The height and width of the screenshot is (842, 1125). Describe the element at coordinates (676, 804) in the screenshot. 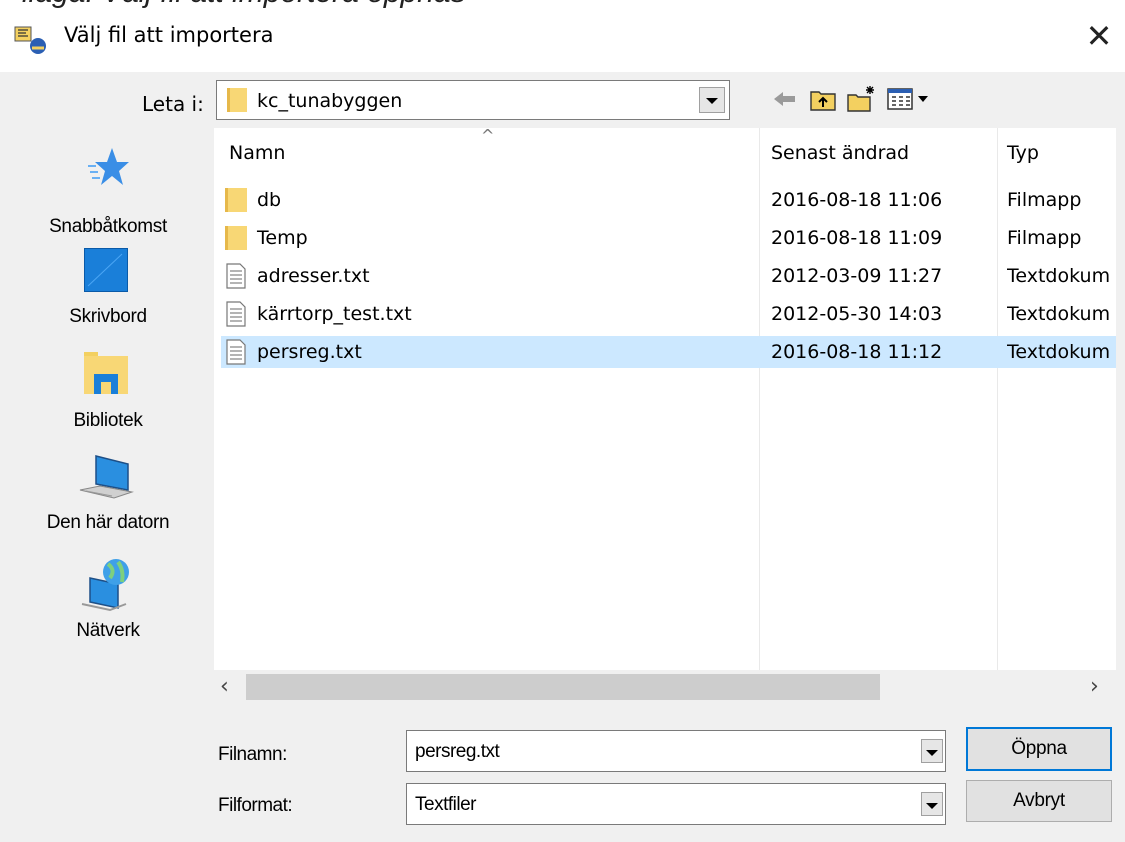

I see `fileformat-select: Textfiler` at that location.